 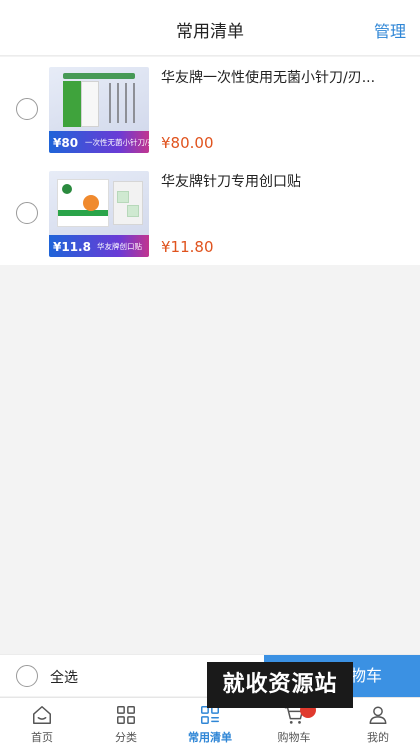 What do you see at coordinates (210, 213) in the screenshot?
I see `list-item: ¥11.8 华友牌创口贴 华友牌针刀专用创口贴 ¥11.80` at bounding box center [210, 213].